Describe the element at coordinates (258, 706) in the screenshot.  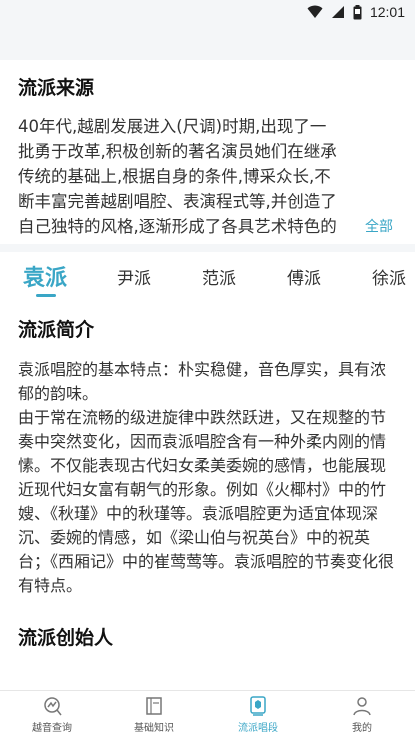
I see `school-badge-icon` at that location.